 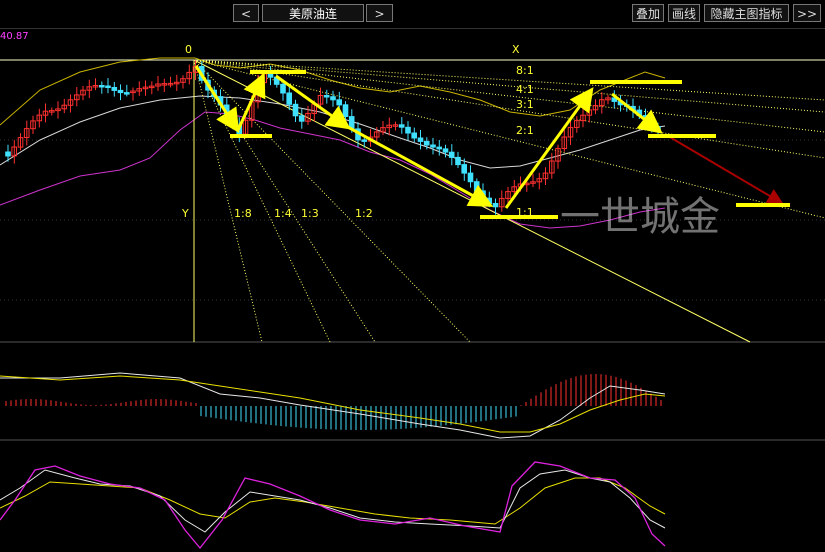 I want to click on swing-arrow, so click(x=637, y=113).